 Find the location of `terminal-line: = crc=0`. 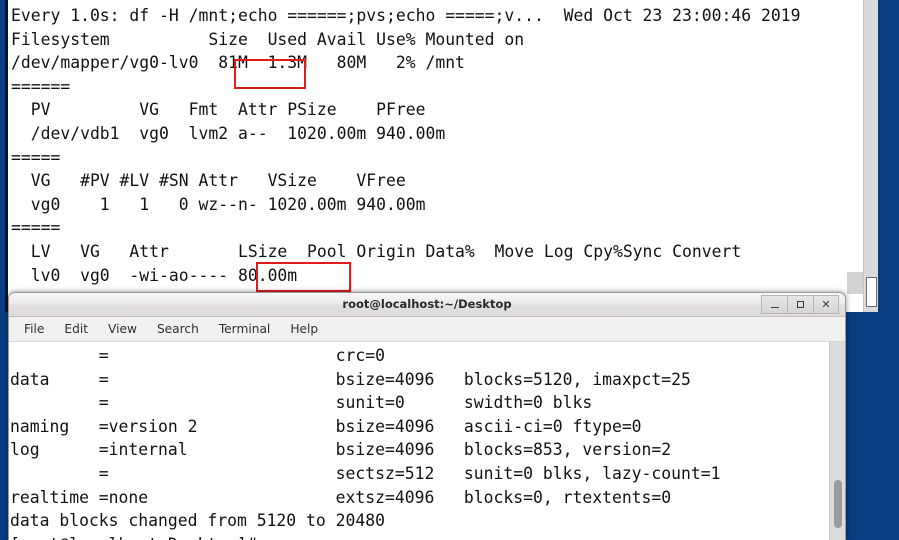

terminal-line: = crc=0 is located at coordinates (197, 355).